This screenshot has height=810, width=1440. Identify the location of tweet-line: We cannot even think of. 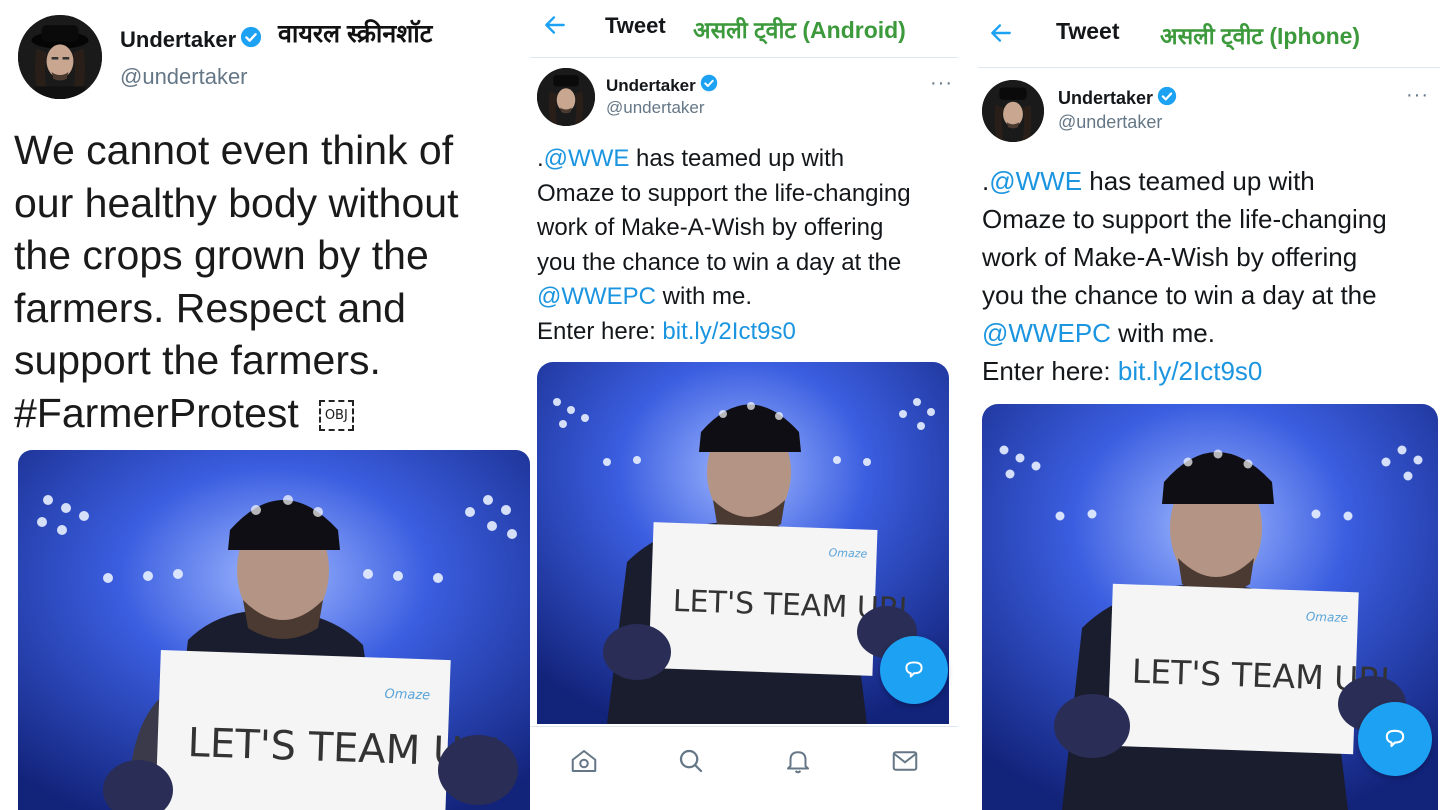
(234, 150).